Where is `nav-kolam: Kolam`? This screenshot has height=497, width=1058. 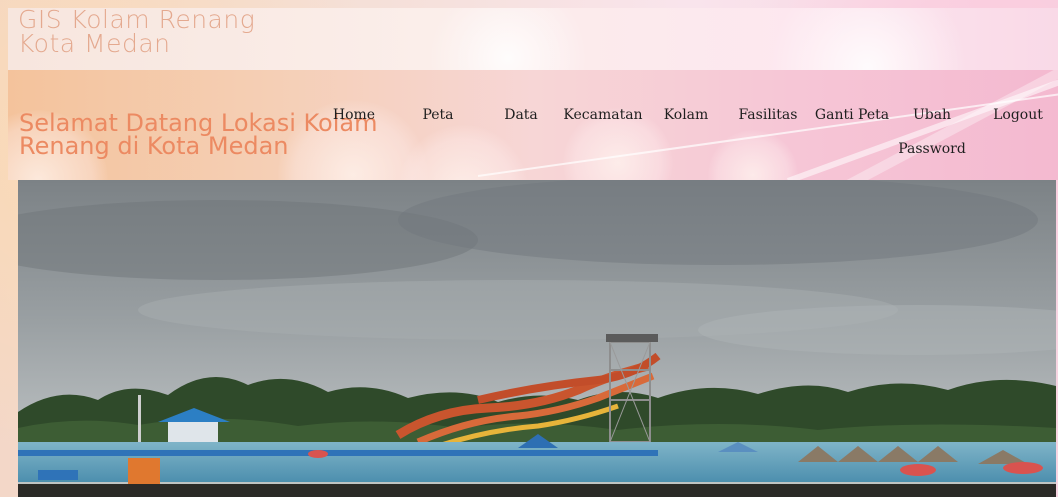
nav-kolam: Kolam is located at coordinates (686, 115).